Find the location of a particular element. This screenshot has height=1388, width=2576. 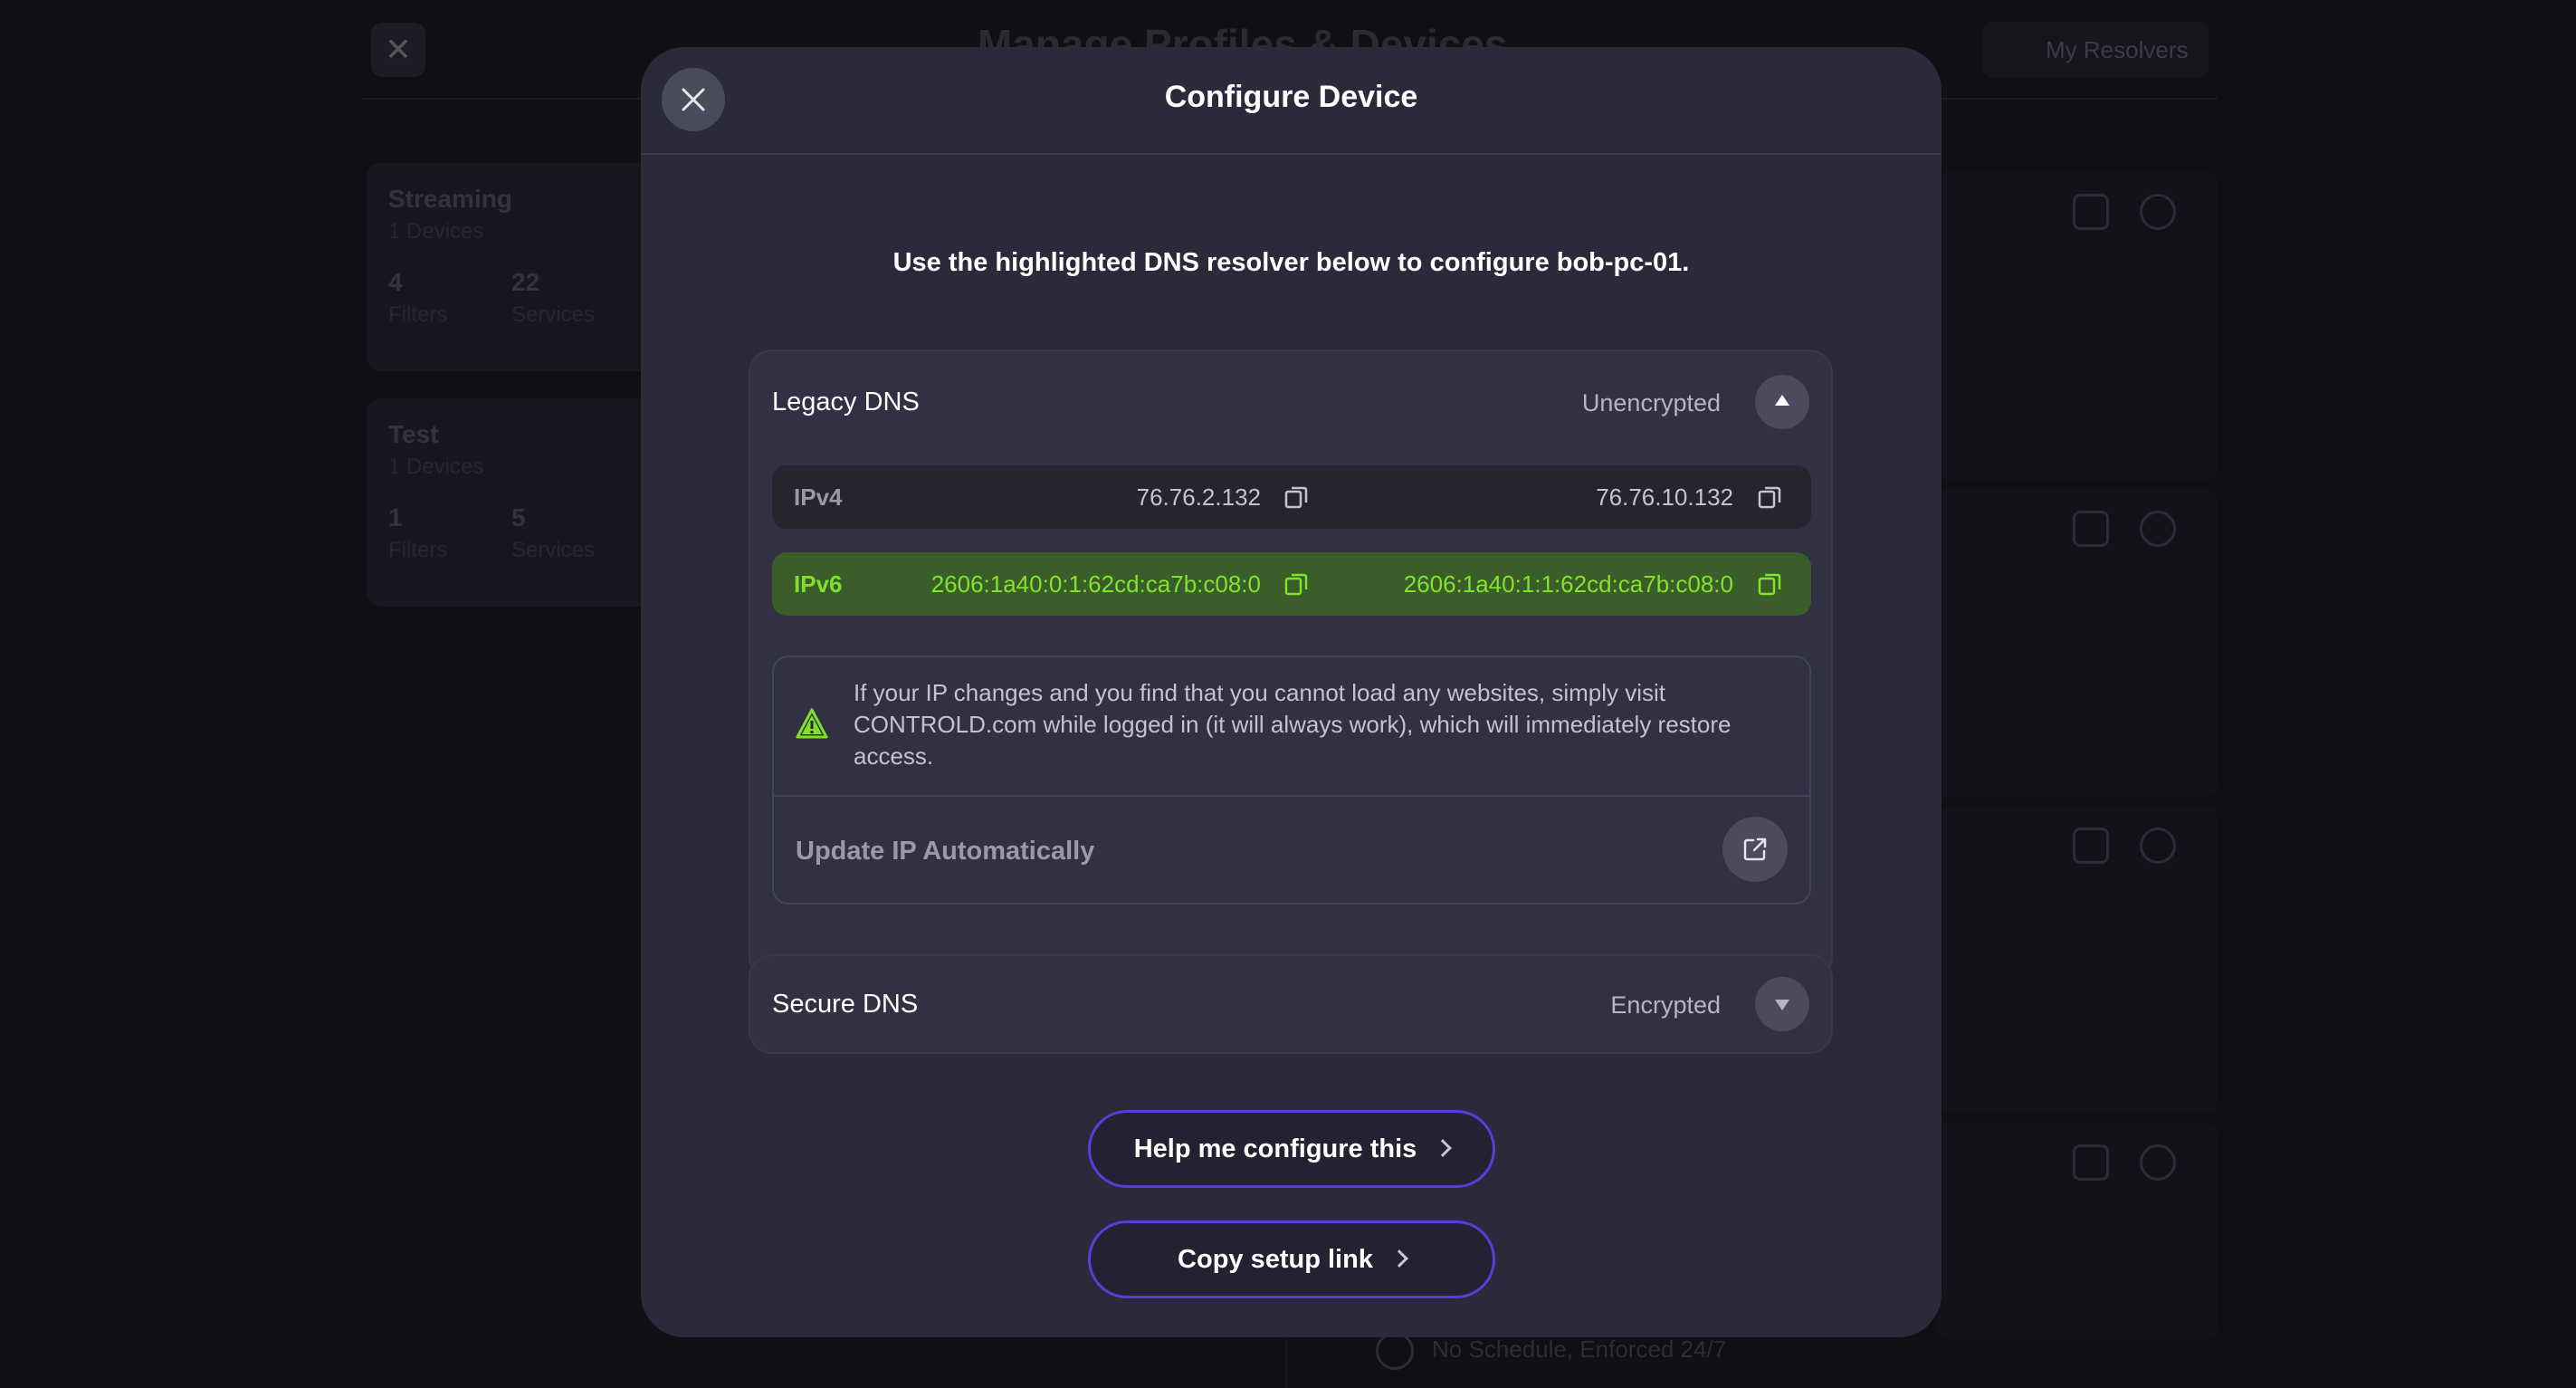

chevron-down-icon is located at coordinates (1782, 1005).